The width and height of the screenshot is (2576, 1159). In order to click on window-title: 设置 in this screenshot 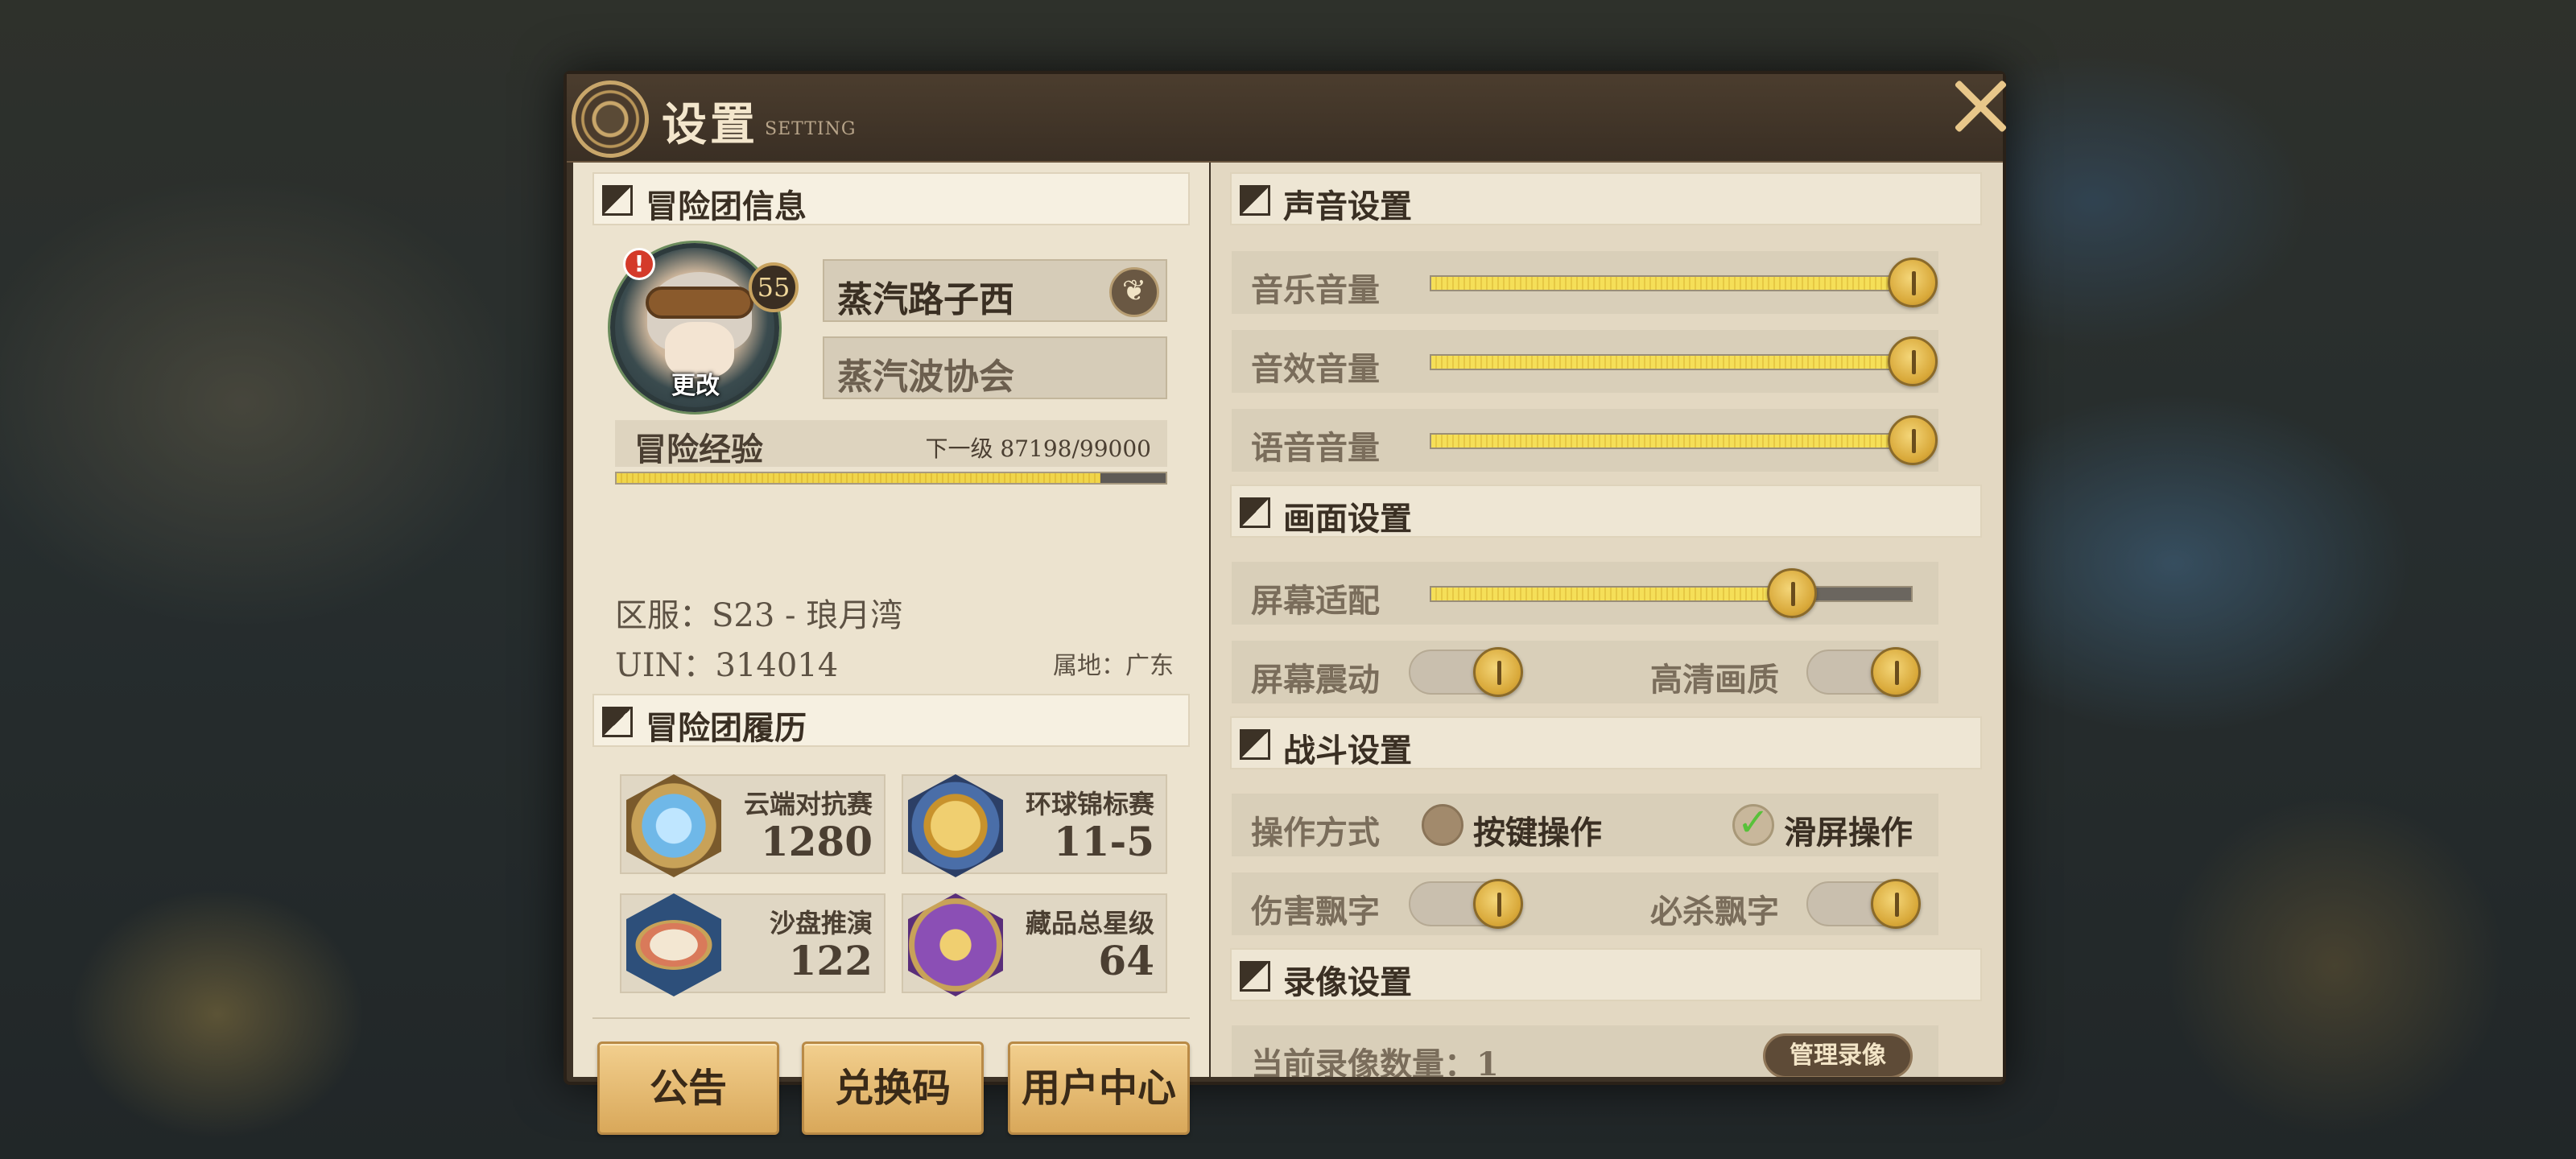, I will do `click(710, 124)`.